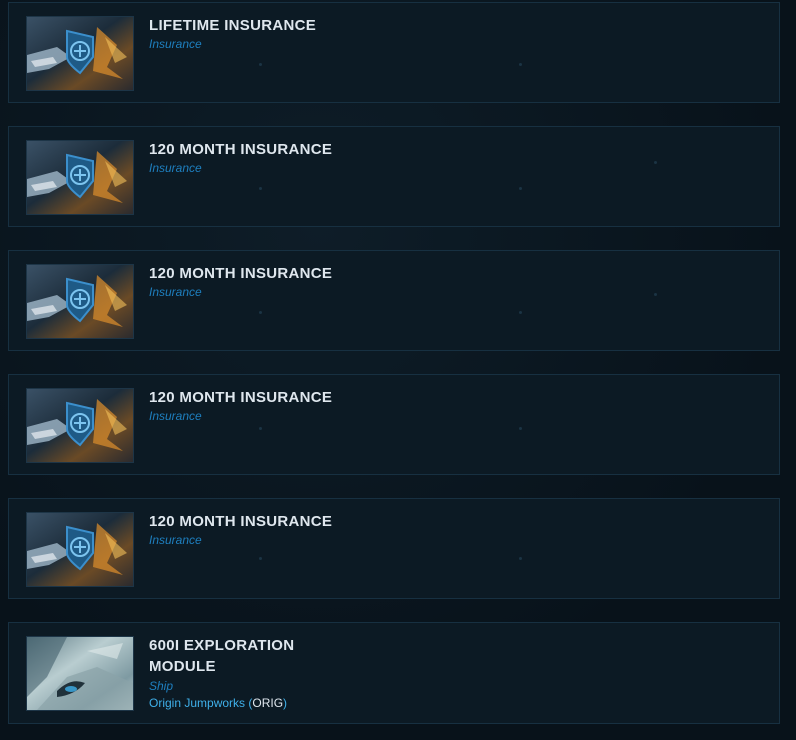 The image size is (796, 740). What do you see at coordinates (197, 703) in the screenshot?
I see `manufacturer-name: Origin Jumpworks` at bounding box center [197, 703].